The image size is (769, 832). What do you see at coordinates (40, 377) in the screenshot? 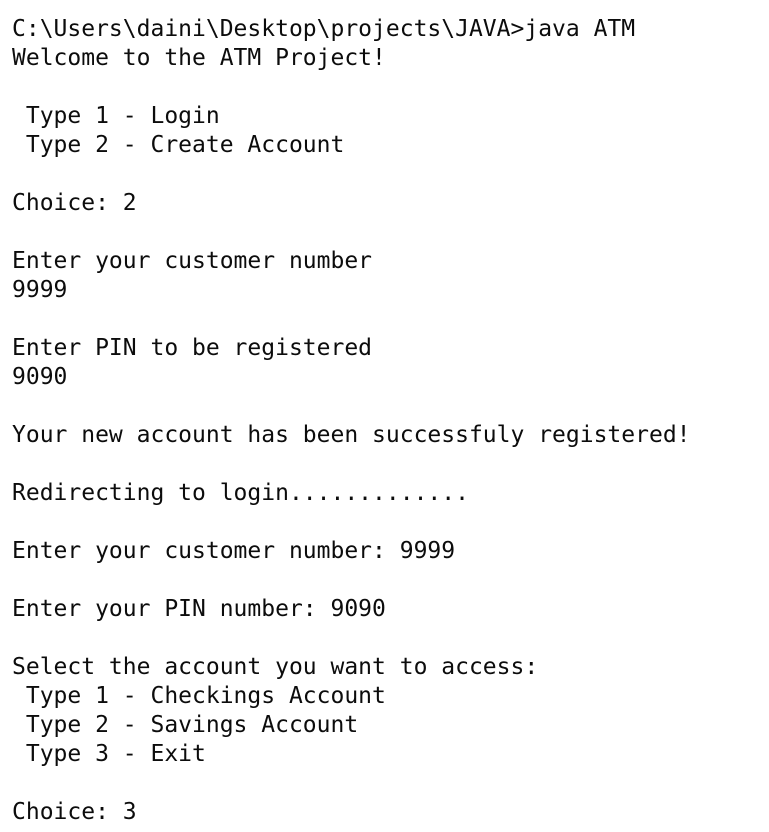
I see `pin-value: 9090` at bounding box center [40, 377].